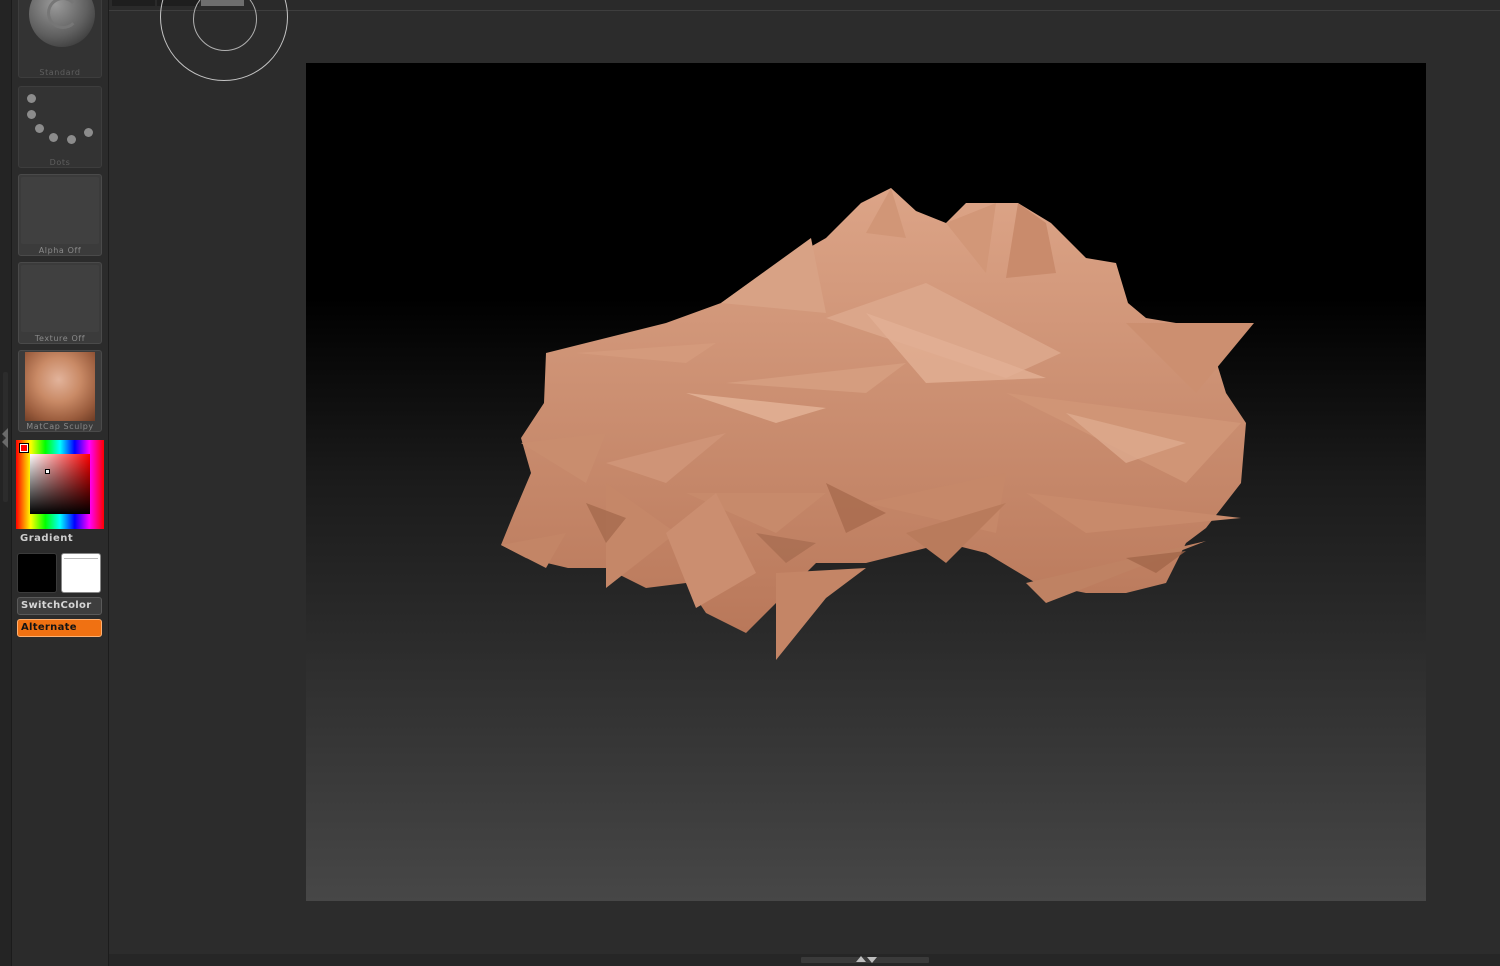 Image resolution: width=1500 pixels, height=966 pixels. Describe the element at coordinates (872, 960) in the screenshot. I see `collapse-down-icon` at that location.